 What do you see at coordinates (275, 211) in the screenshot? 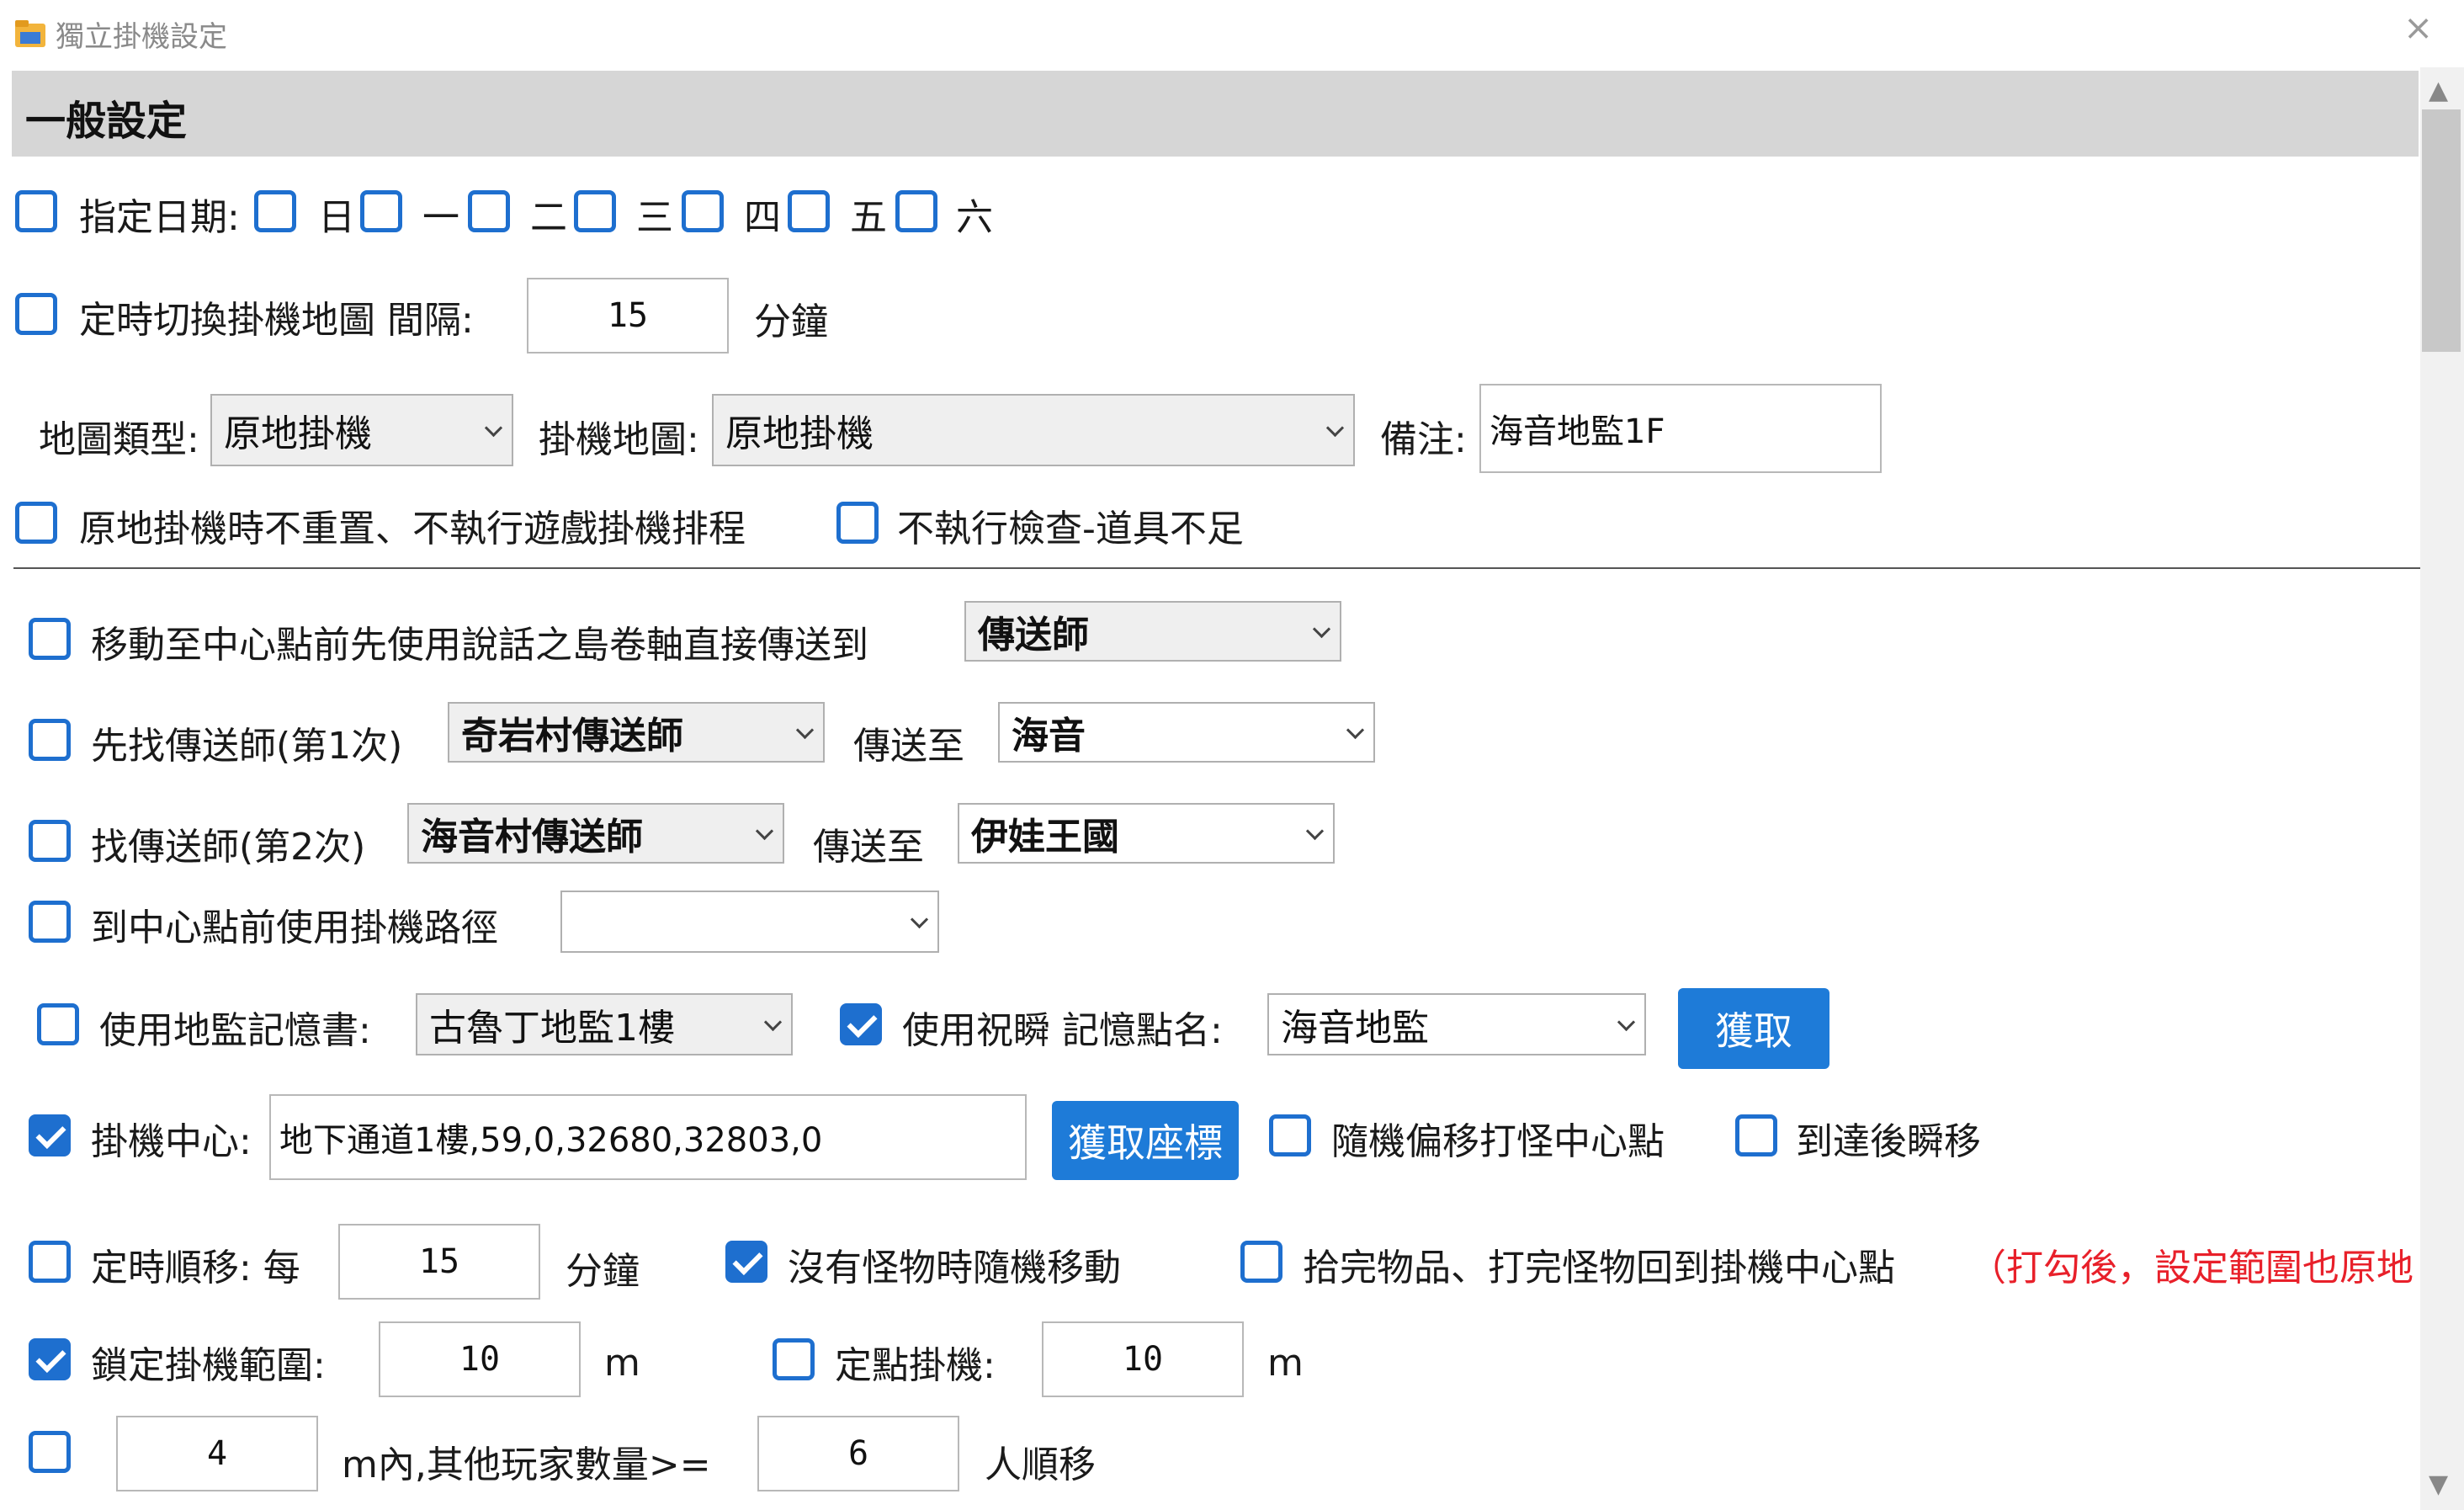
I see `day-checkbox-sun` at bounding box center [275, 211].